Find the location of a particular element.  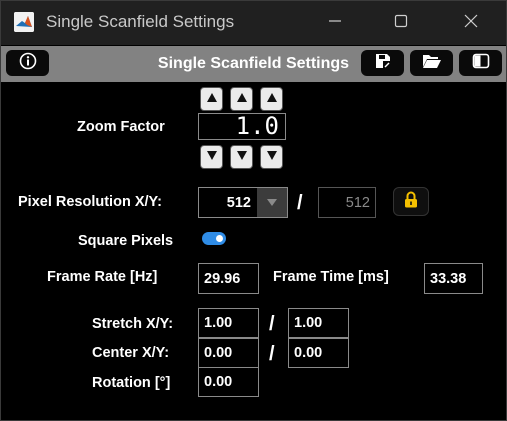

close-icon is located at coordinates (471, 23).